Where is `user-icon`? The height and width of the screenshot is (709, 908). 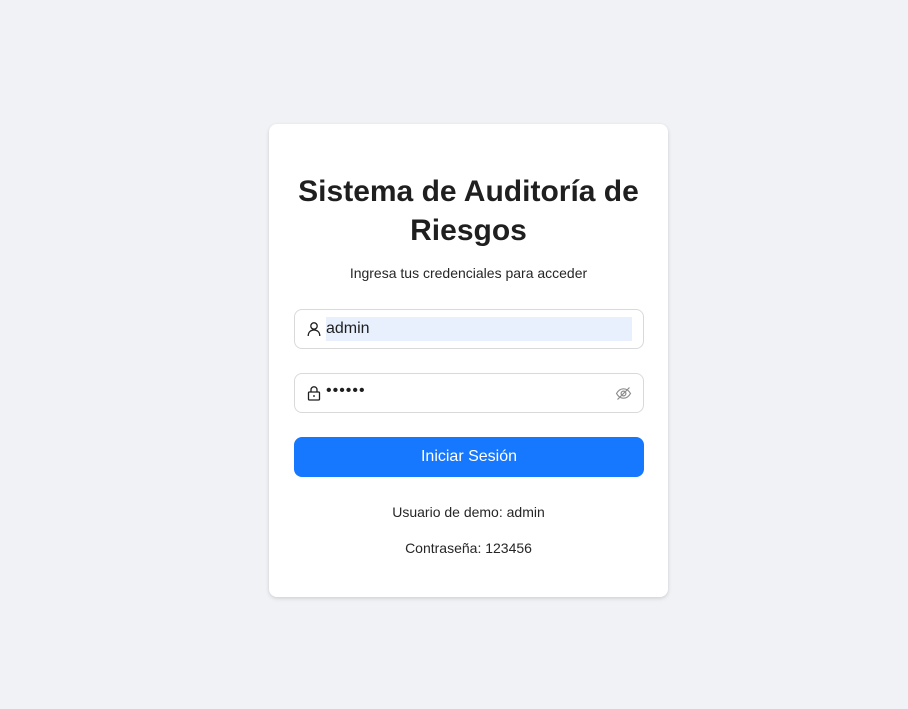 user-icon is located at coordinates (314, 329).